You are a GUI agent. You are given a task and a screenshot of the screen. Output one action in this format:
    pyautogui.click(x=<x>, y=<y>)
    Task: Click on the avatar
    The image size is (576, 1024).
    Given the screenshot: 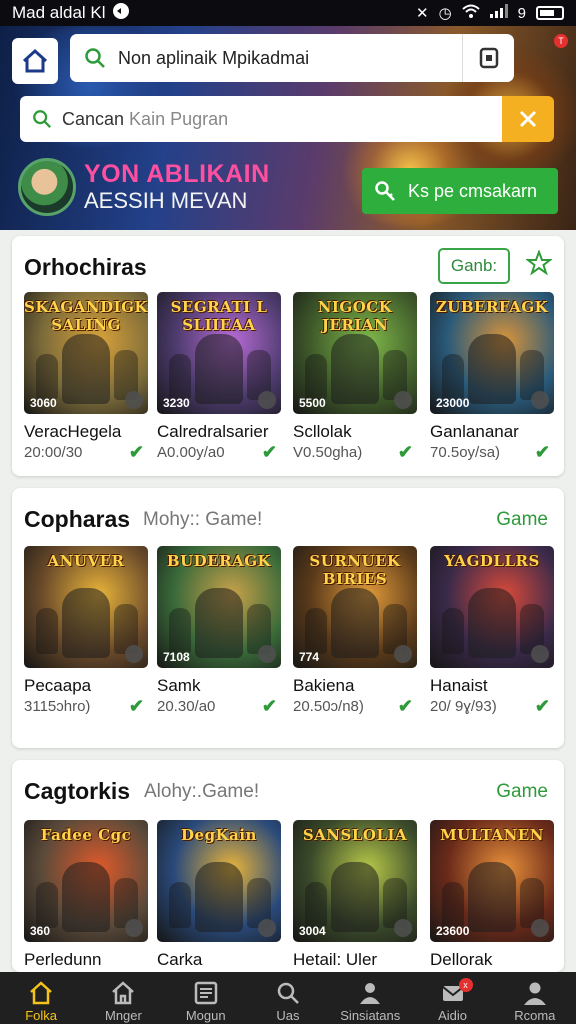 What is the action you would take?
    pyautogui.click(x=47, y=187)
    